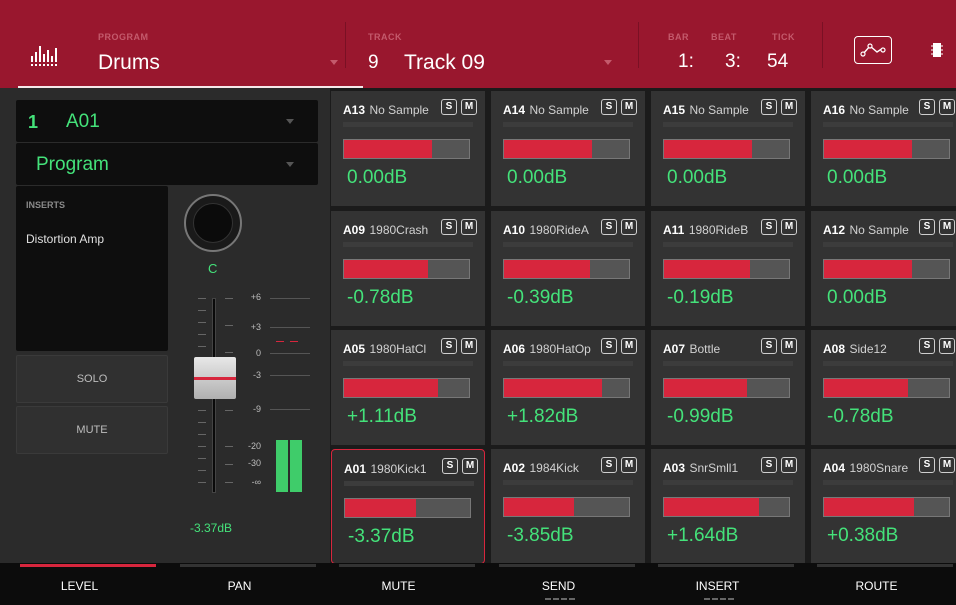 The image size is (956, 605). I want to click on fader-scale-label: -3, so click(256, 375).